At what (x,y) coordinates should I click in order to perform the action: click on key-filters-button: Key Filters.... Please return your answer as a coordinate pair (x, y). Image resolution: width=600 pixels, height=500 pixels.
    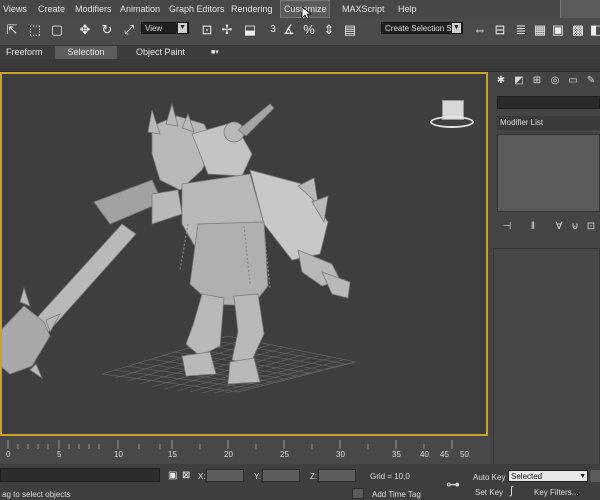
    Looking at the image, I should click on (556, 492).